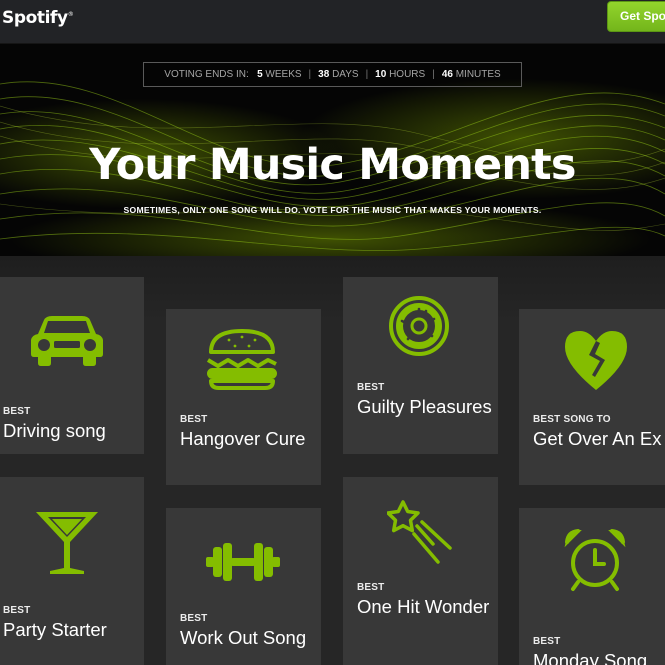  Describe the element at coordinates (597, 438) in the screenshot. I see `category-name: Get Over An Ex` at that location.